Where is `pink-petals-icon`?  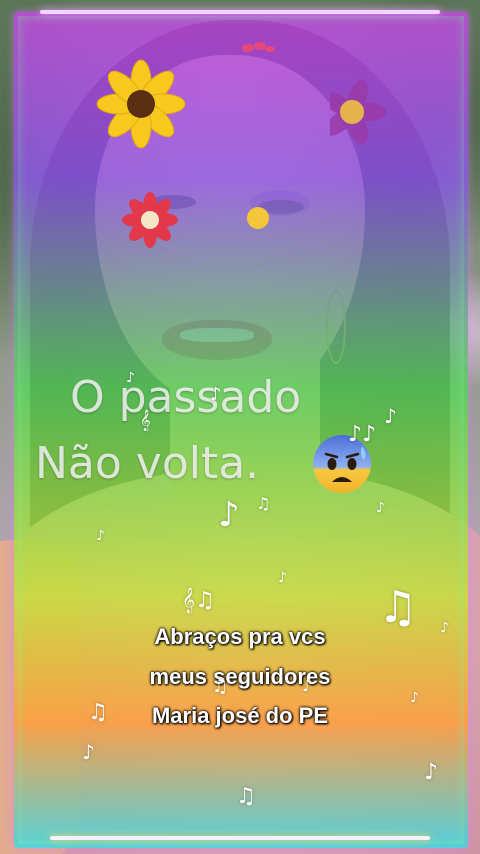 pink-petals-icon is located at coordinates (258, 47).